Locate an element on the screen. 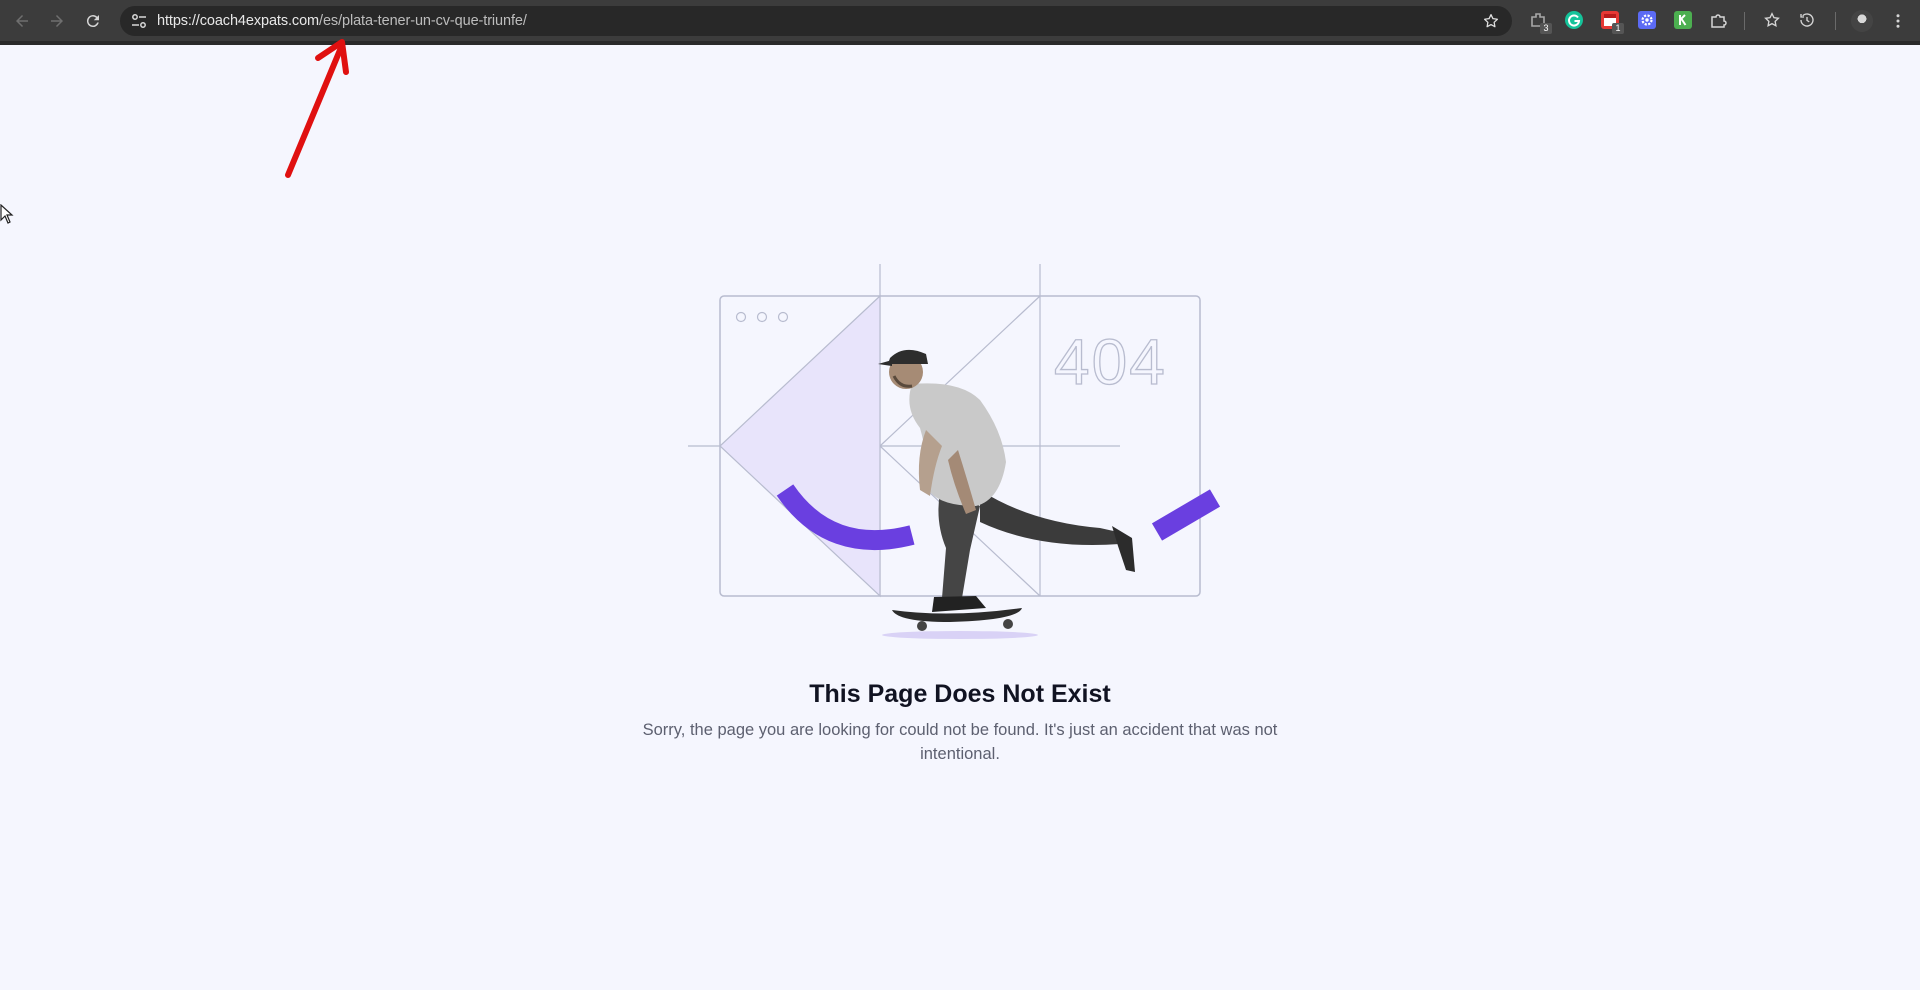  extension-badge: 1 is located at coordinates (1618, 28).